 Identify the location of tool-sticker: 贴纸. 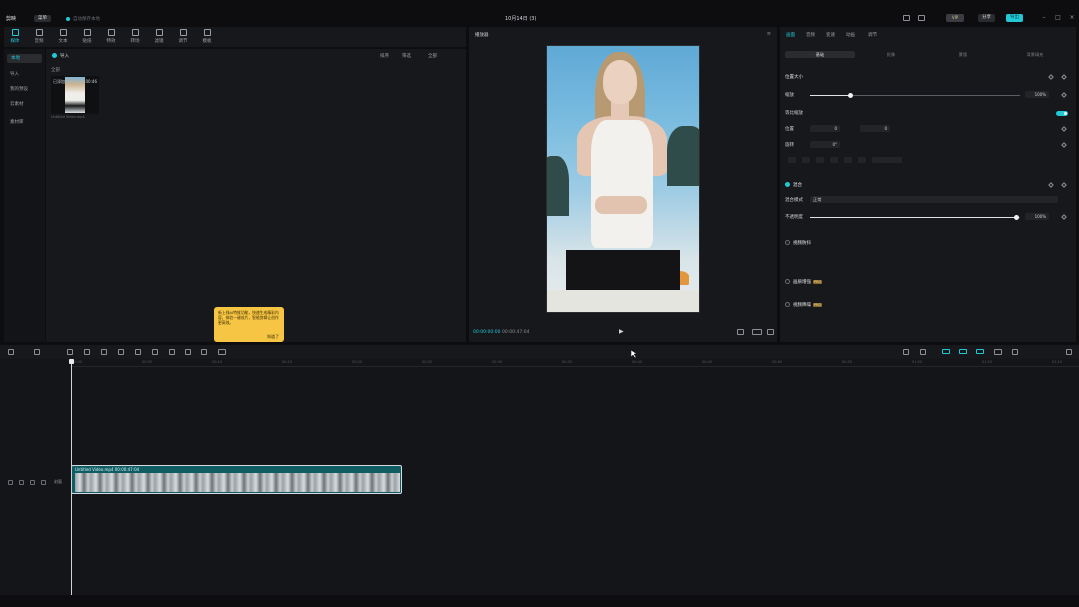
(87, 37).